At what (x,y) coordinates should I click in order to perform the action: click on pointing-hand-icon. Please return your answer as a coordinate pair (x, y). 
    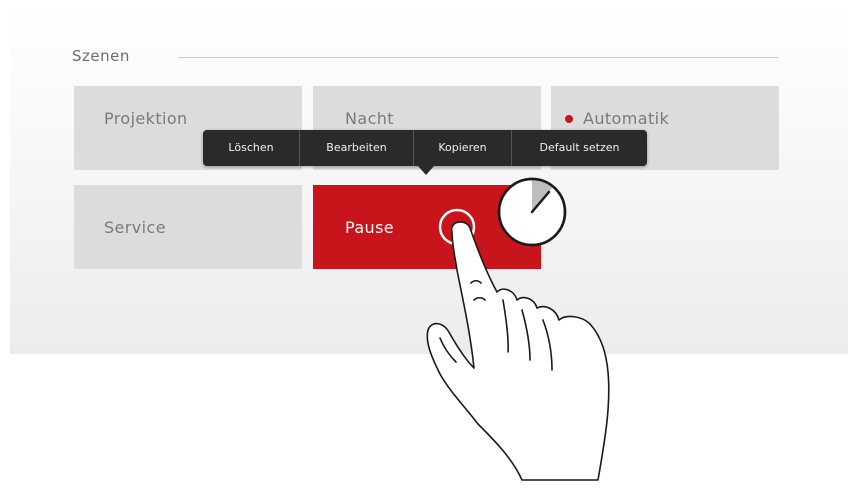
    Looking at the image, I should click on (518, 351).